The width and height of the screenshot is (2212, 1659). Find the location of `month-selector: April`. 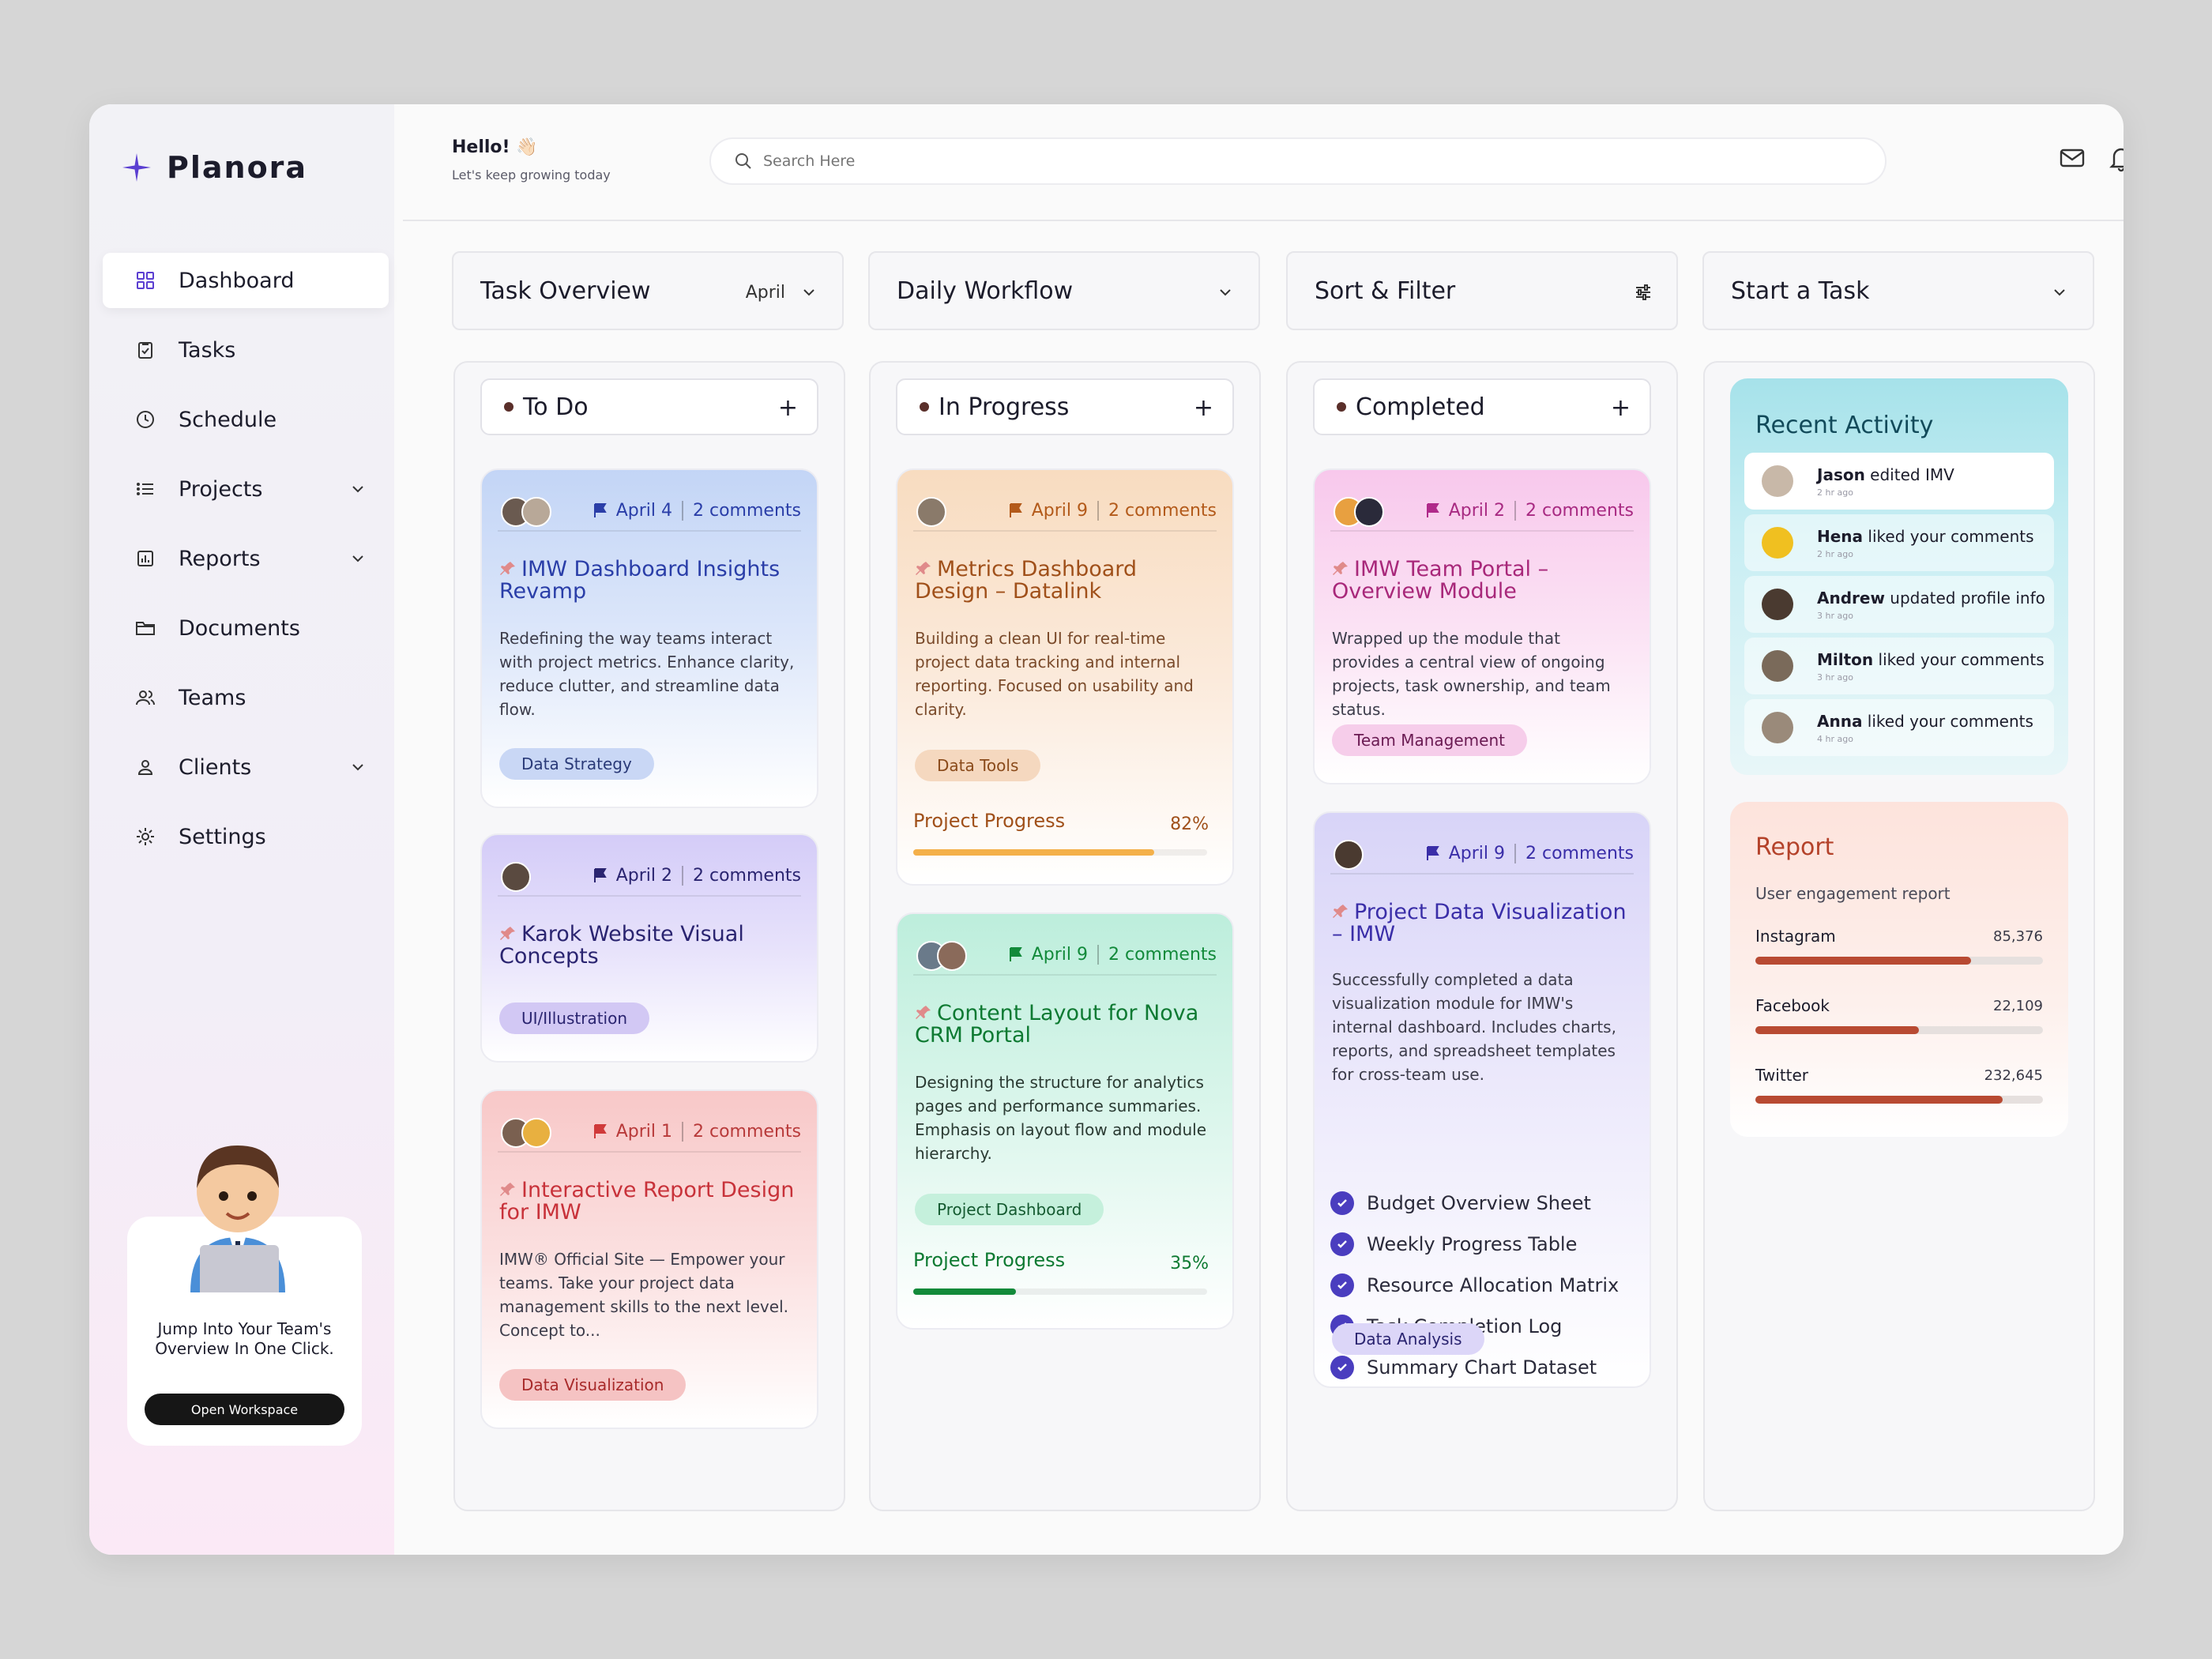

month-selector: April is located at coordinates (765, 293).